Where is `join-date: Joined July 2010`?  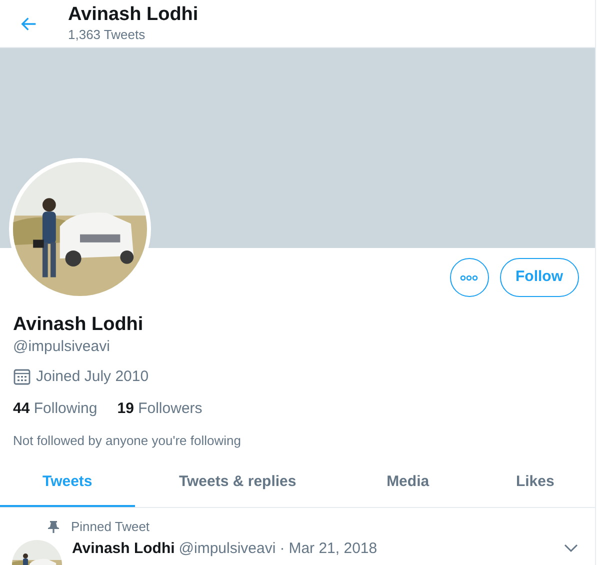 join-date: Joined July 2010 is located at coordinates (92, 377).